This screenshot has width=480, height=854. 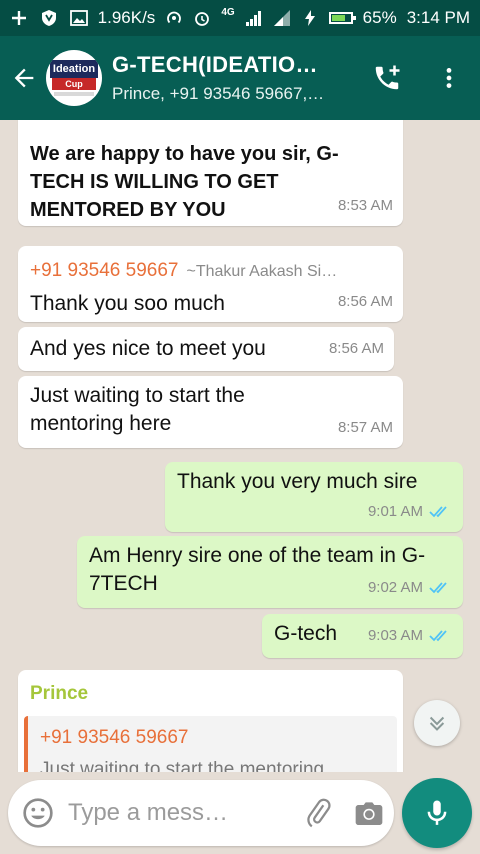 I want to click on network-type: 4G, so click(x=228, y=12).